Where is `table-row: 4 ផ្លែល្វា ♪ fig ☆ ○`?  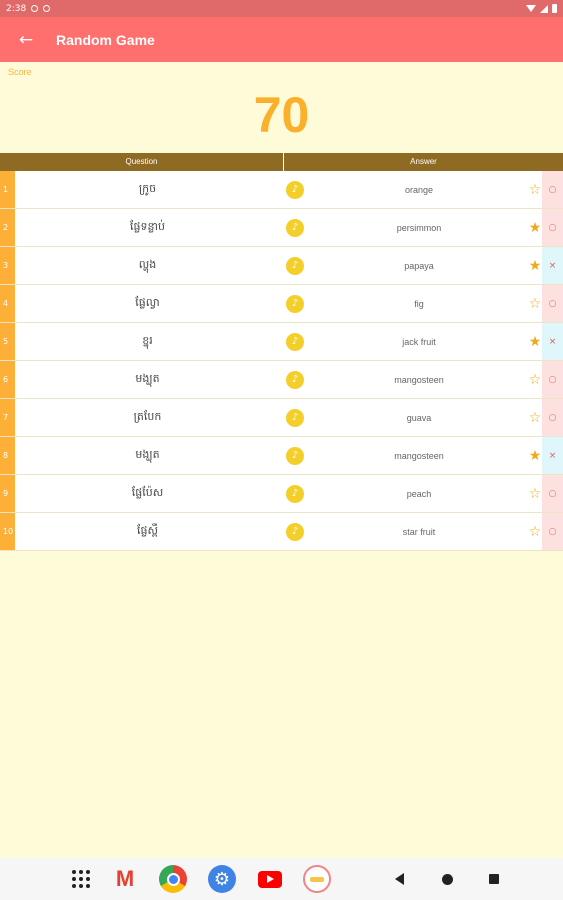
table-row: 4 ផ្លែល្វា ♪ fig ☆ ○ is located at coordinates (281, 304).